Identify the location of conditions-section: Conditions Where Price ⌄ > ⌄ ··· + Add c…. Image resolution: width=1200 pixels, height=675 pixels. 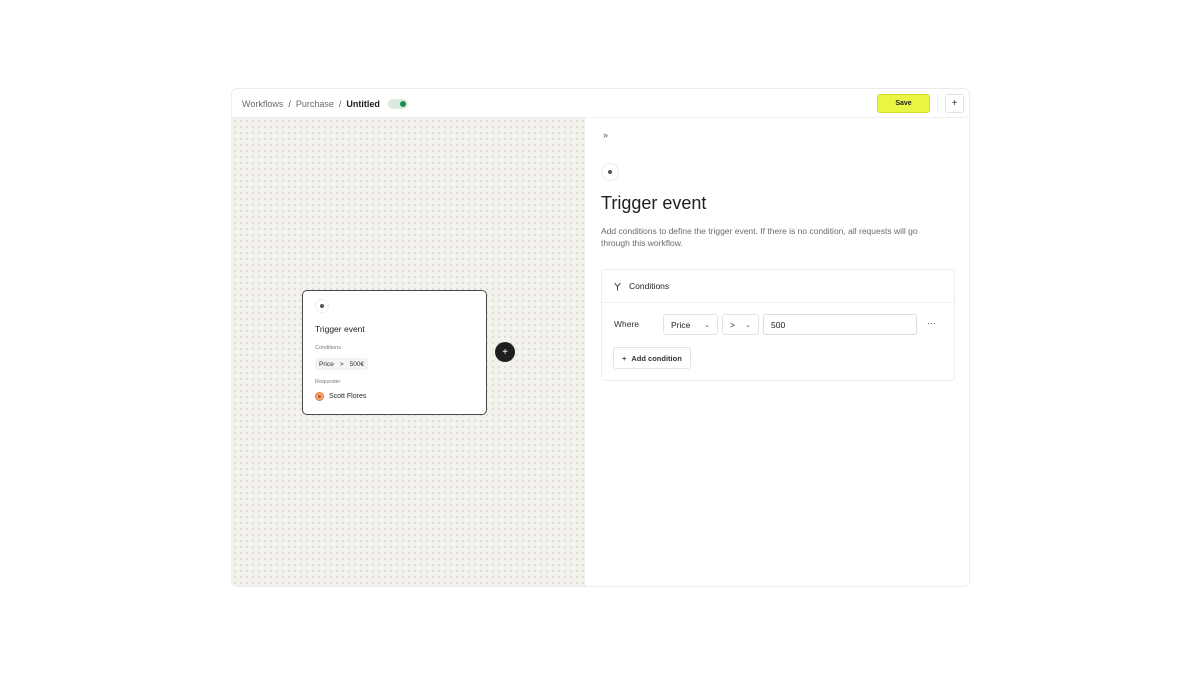
(778, 325).